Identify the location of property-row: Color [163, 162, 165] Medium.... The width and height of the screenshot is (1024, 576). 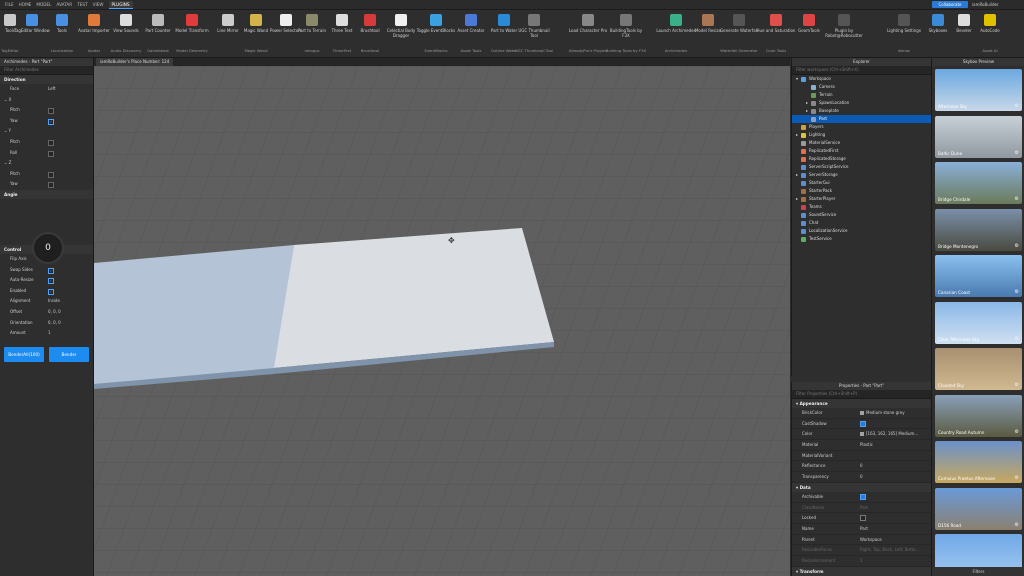
(861, 435).